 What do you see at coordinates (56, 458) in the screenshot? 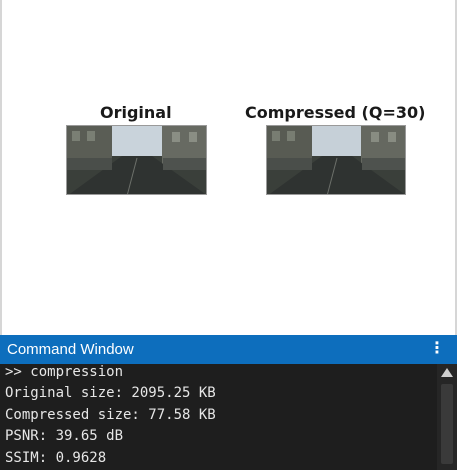
I see `console-line: SSIM: 0.9628` at bounding box center [56, 458].